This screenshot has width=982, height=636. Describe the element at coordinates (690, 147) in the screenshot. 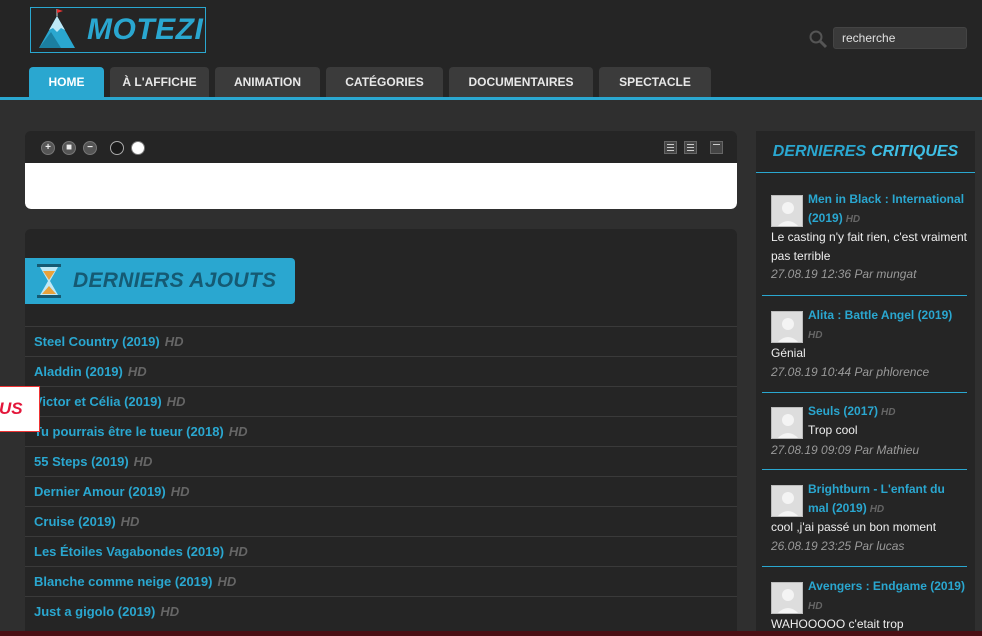

I see `text-view-icon` at that location.